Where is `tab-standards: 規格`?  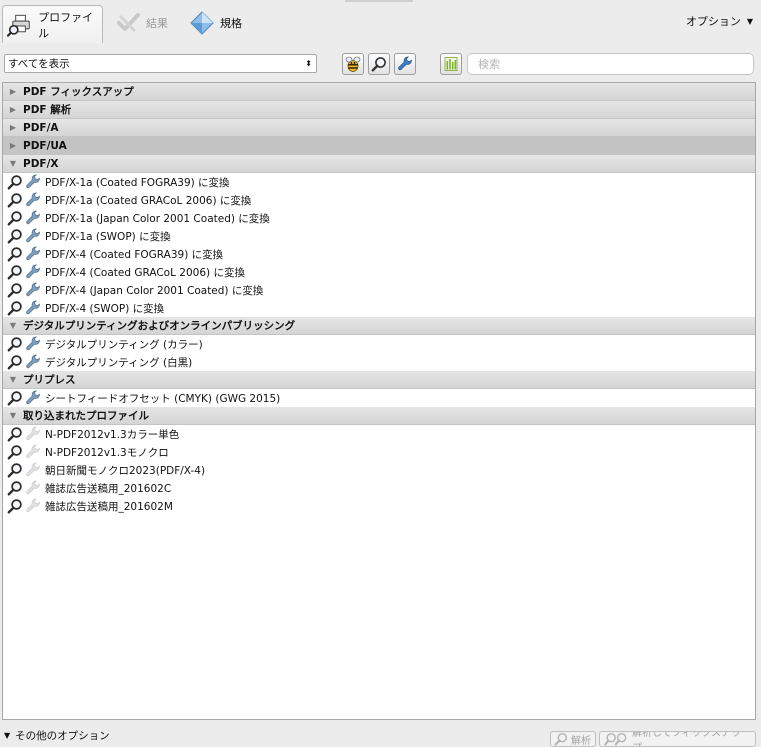
tab-standards: 規格 is located at coordinates (213, 23).